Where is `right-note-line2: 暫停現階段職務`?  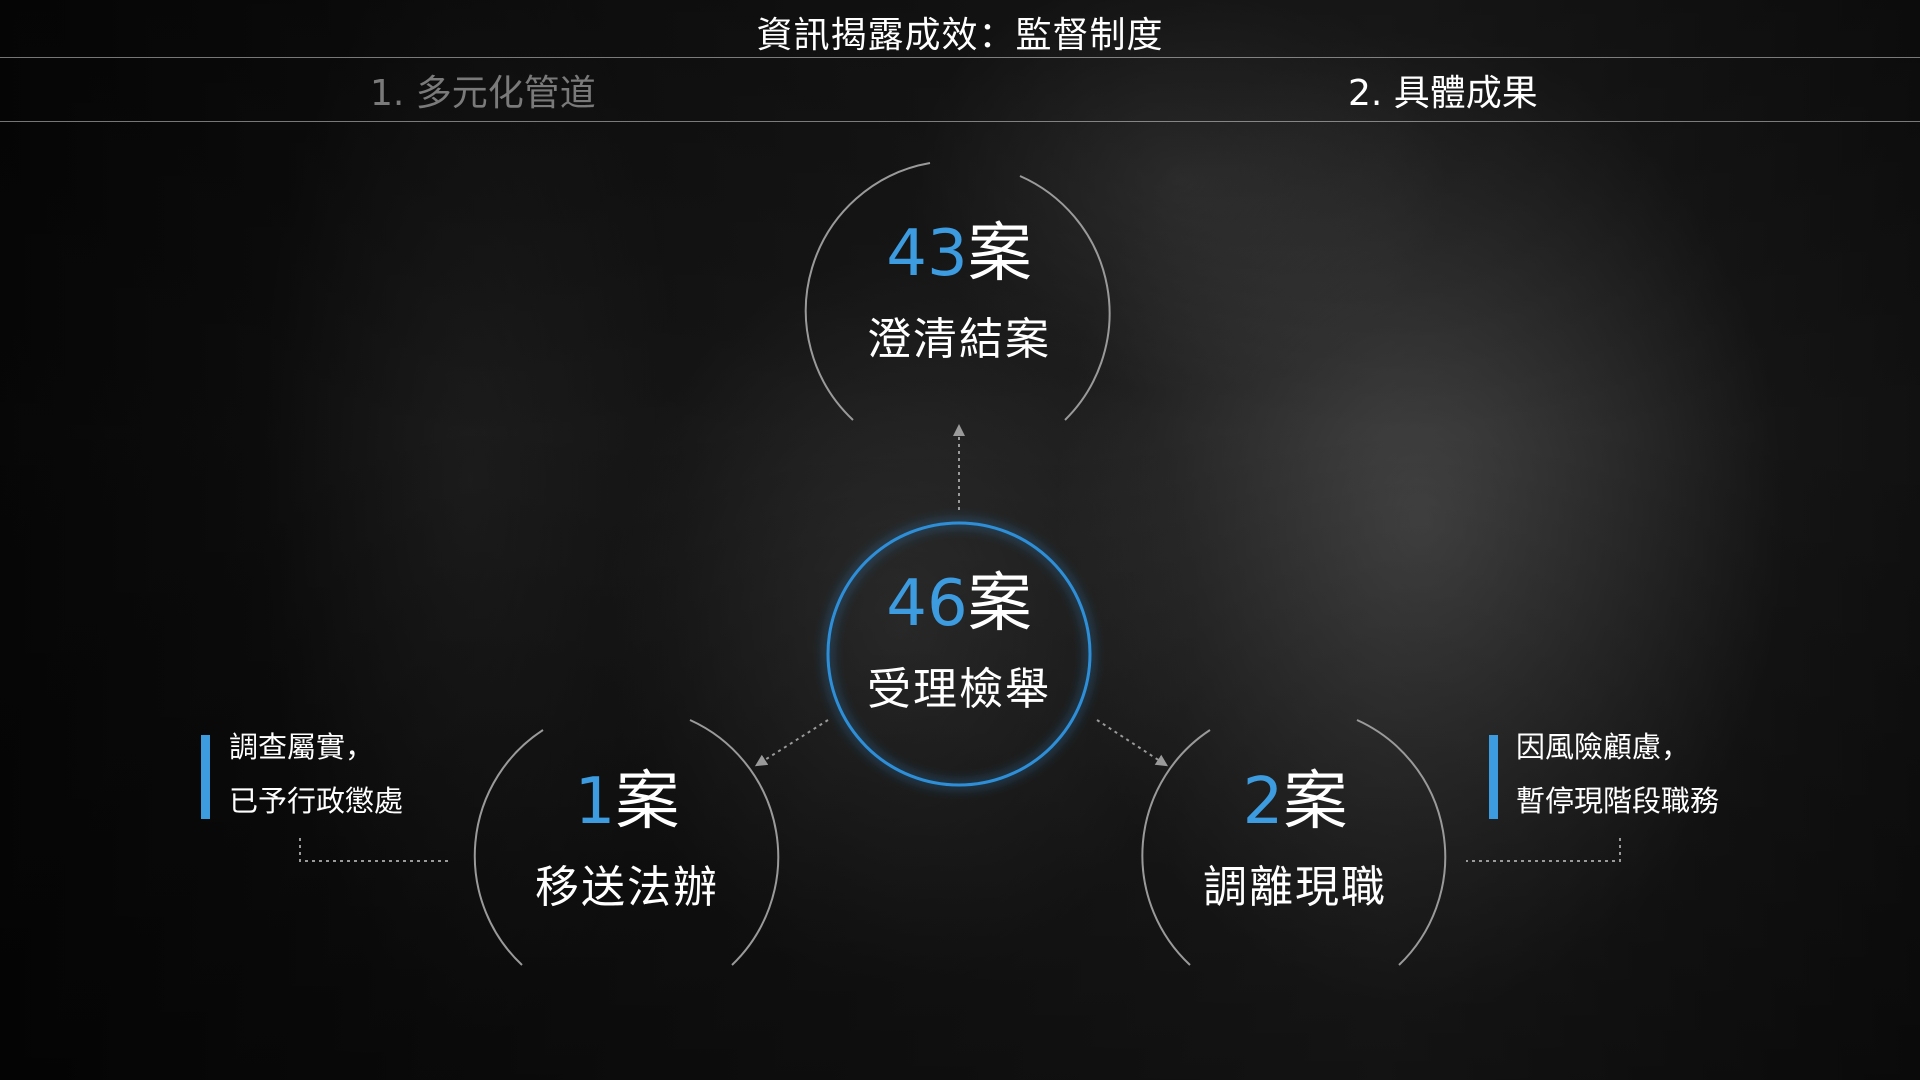
right-note-line2: 暫停現階段職務 is located at coordinates (1618, 801).